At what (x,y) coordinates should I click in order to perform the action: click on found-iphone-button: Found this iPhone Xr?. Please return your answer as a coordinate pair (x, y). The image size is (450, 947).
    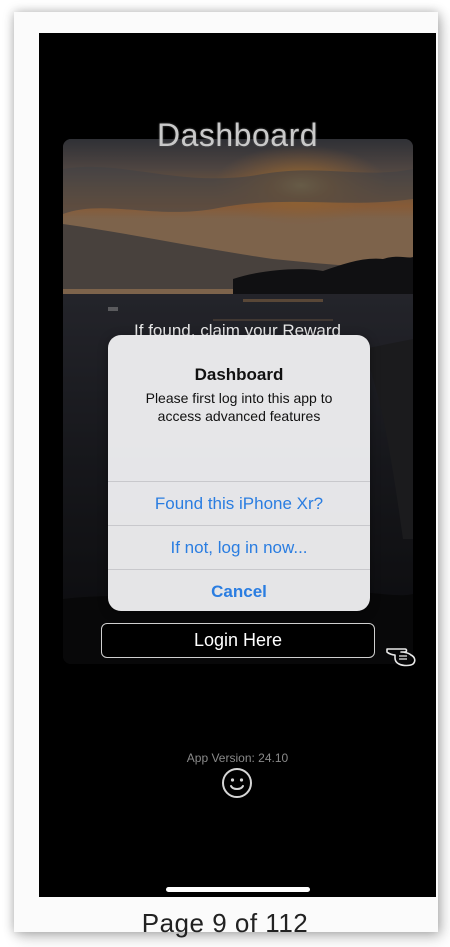
    Looking at the image, I should click on (239, 503).